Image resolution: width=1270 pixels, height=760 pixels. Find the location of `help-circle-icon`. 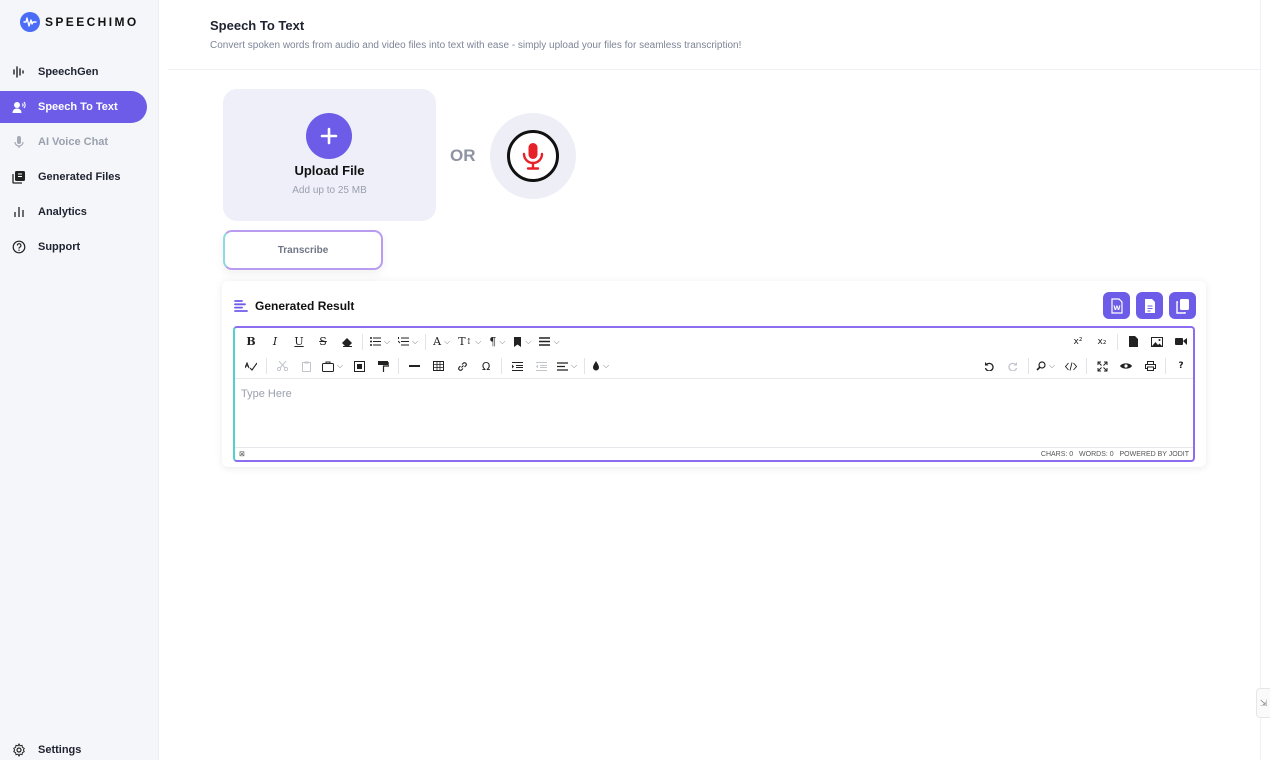

help-circle-icon is located at coordinates (19, 247).